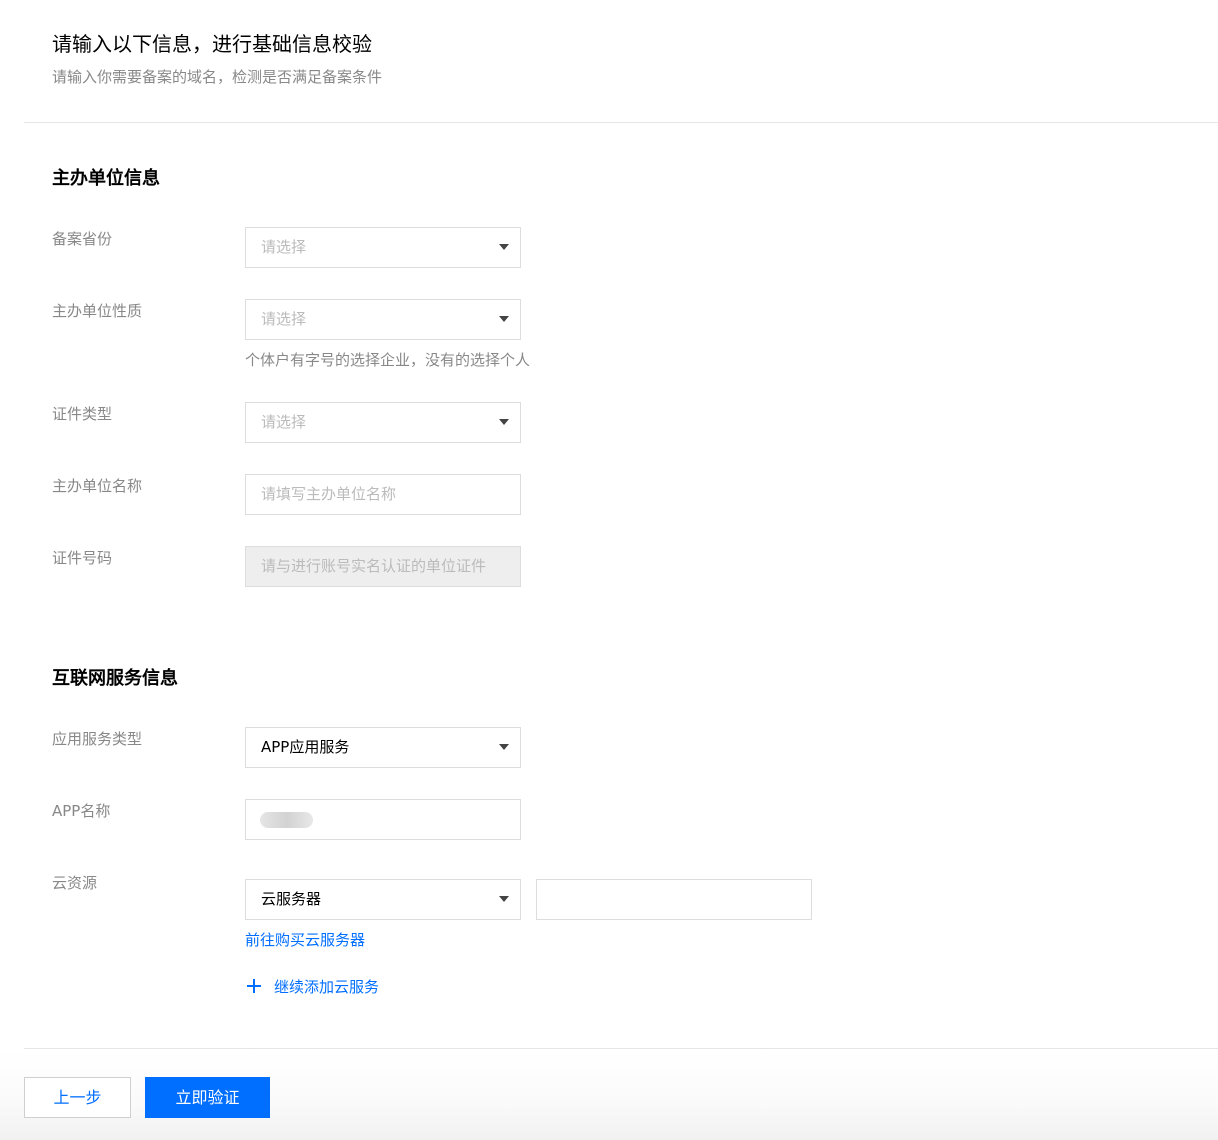 The image size is (1218, 1140). Describe the element at coordinates (383, 899) in the screenshot. I see `cloud-resource-select: 云服务器` at that location.